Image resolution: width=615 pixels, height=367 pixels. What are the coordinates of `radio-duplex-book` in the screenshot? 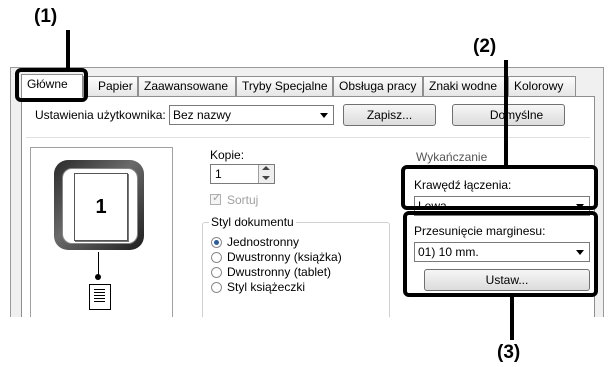 It's located at (216, 257).